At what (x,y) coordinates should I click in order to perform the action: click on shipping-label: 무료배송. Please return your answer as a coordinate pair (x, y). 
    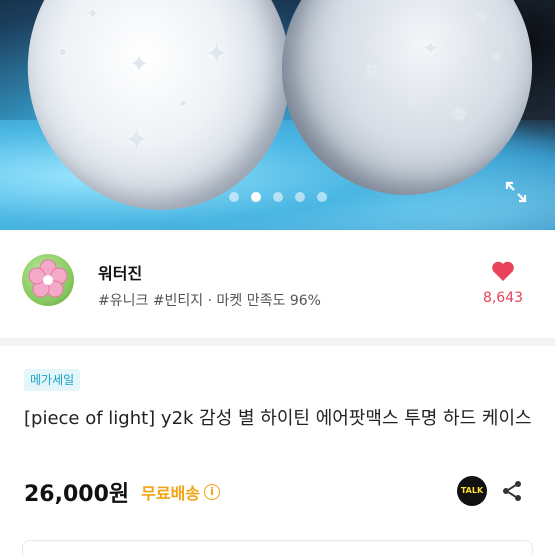
    Looking at the image, I should click on (171, 493).